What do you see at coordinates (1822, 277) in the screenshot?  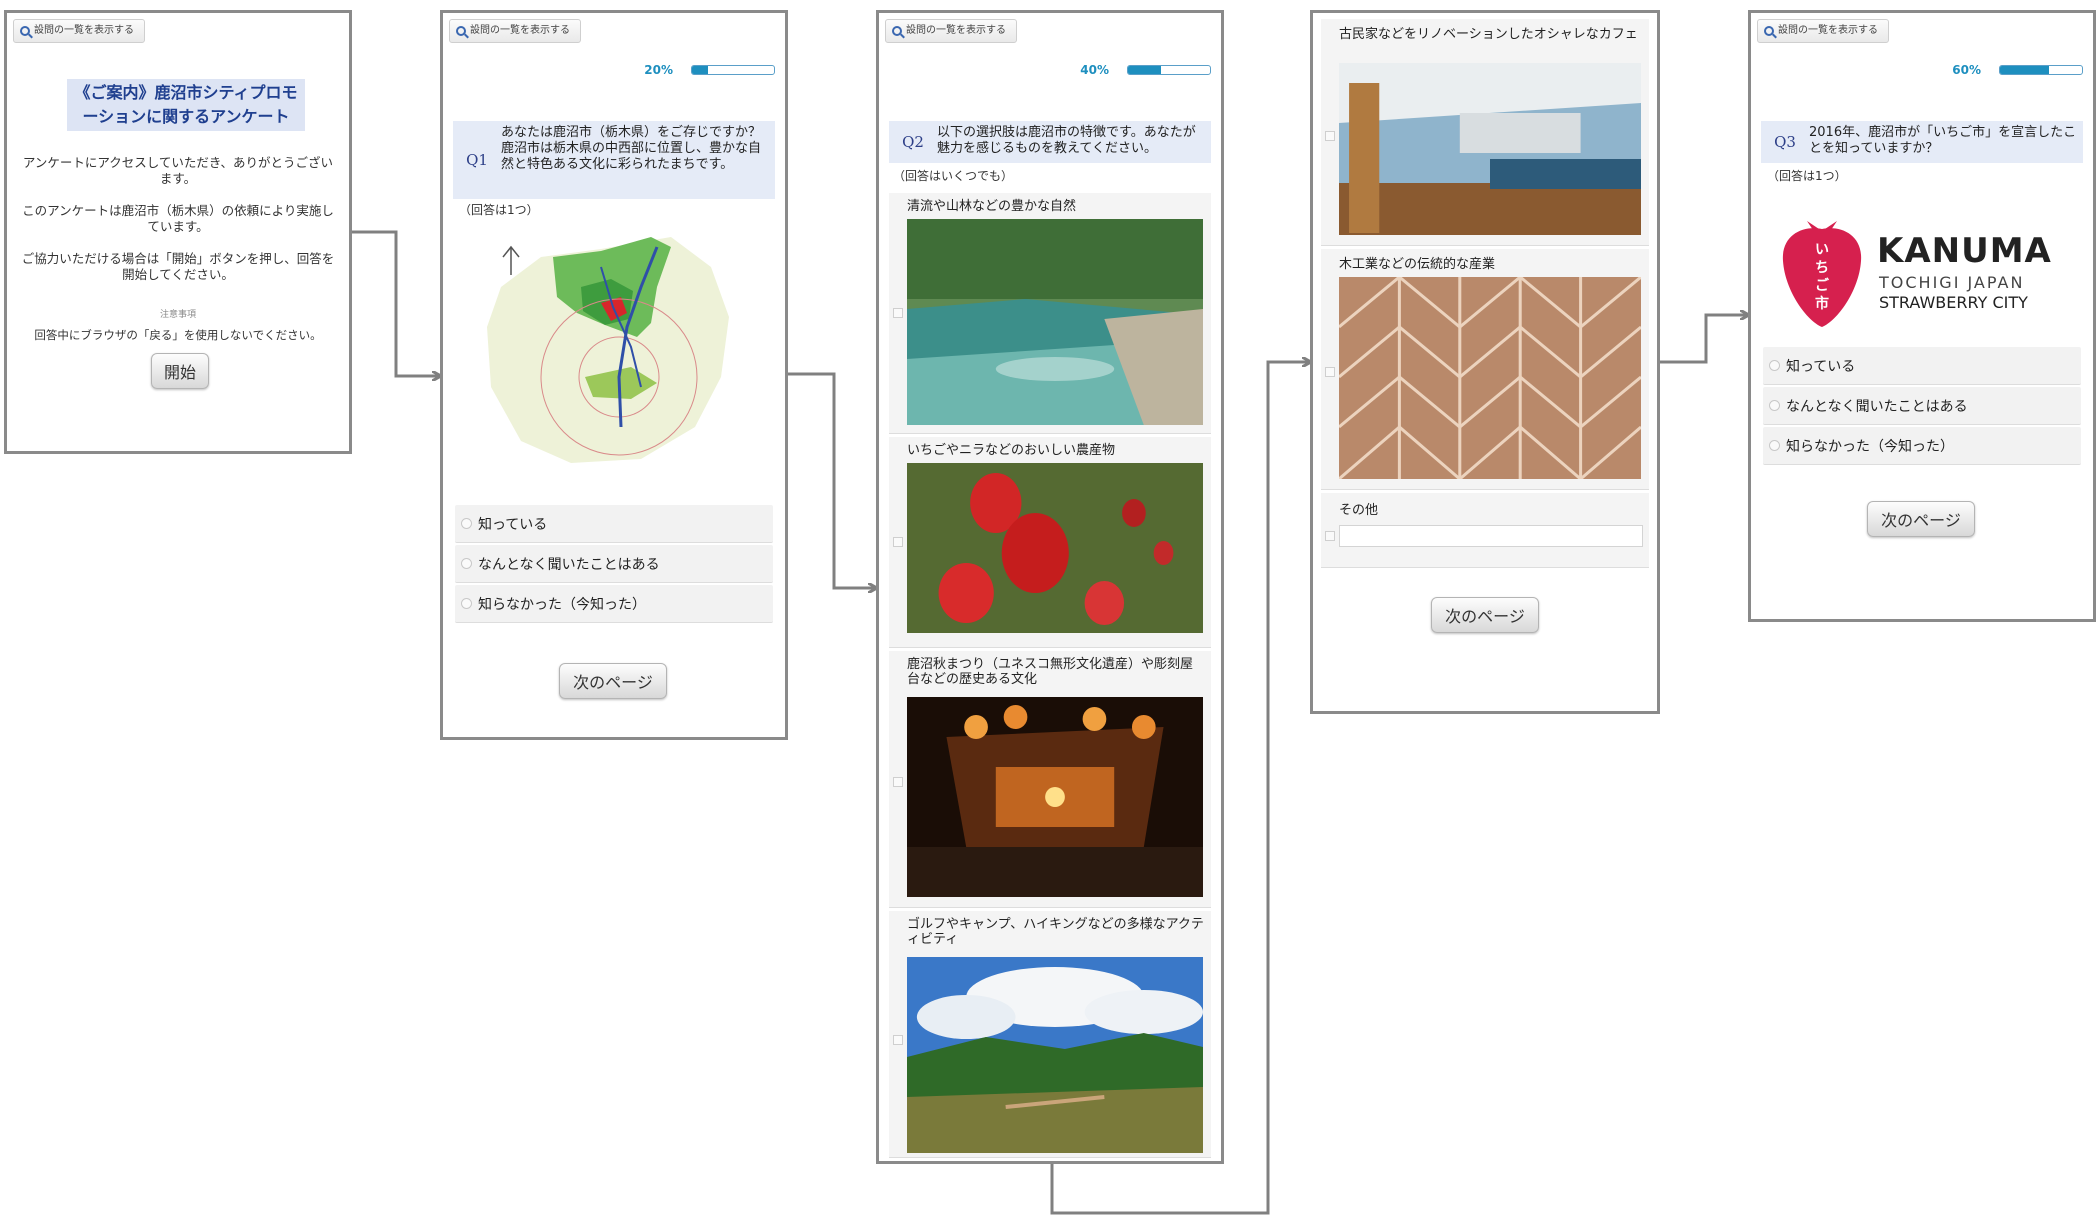 I see `logo-badge-text: いちご市` at bounding box center [1822, 277].